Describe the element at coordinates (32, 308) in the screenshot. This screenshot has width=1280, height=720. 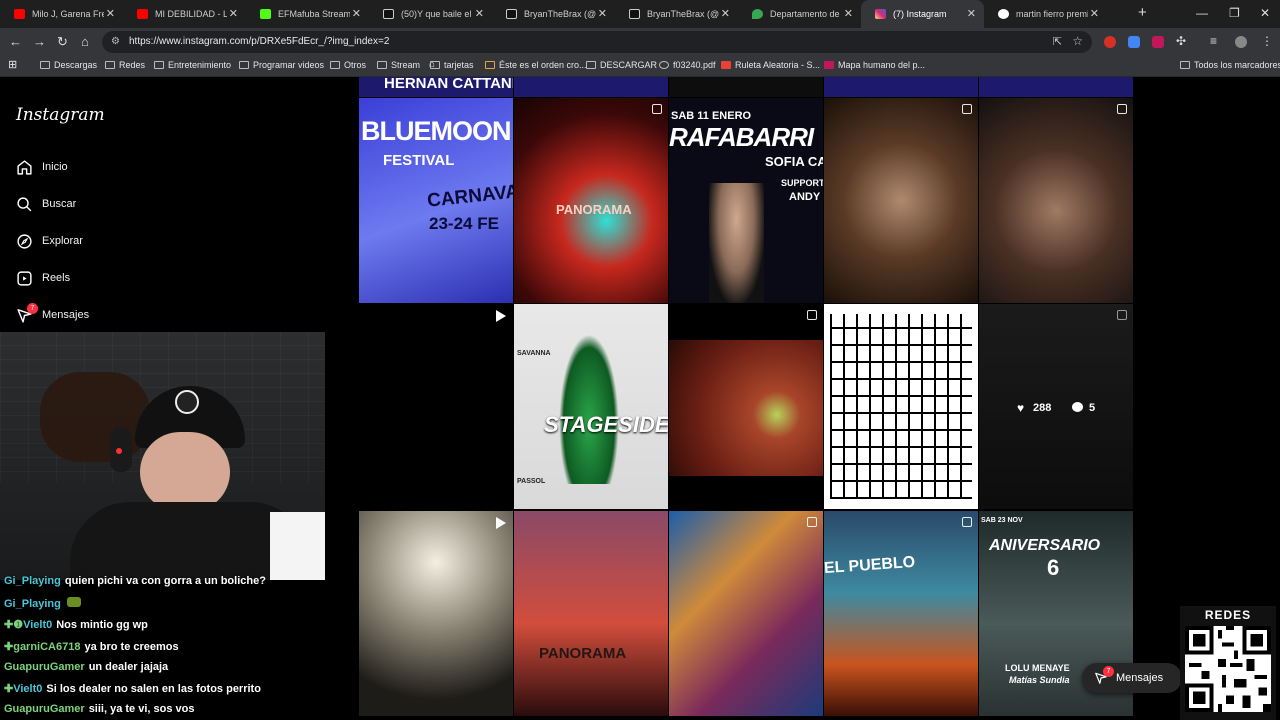
I see `notification-badge: 7` at that location.